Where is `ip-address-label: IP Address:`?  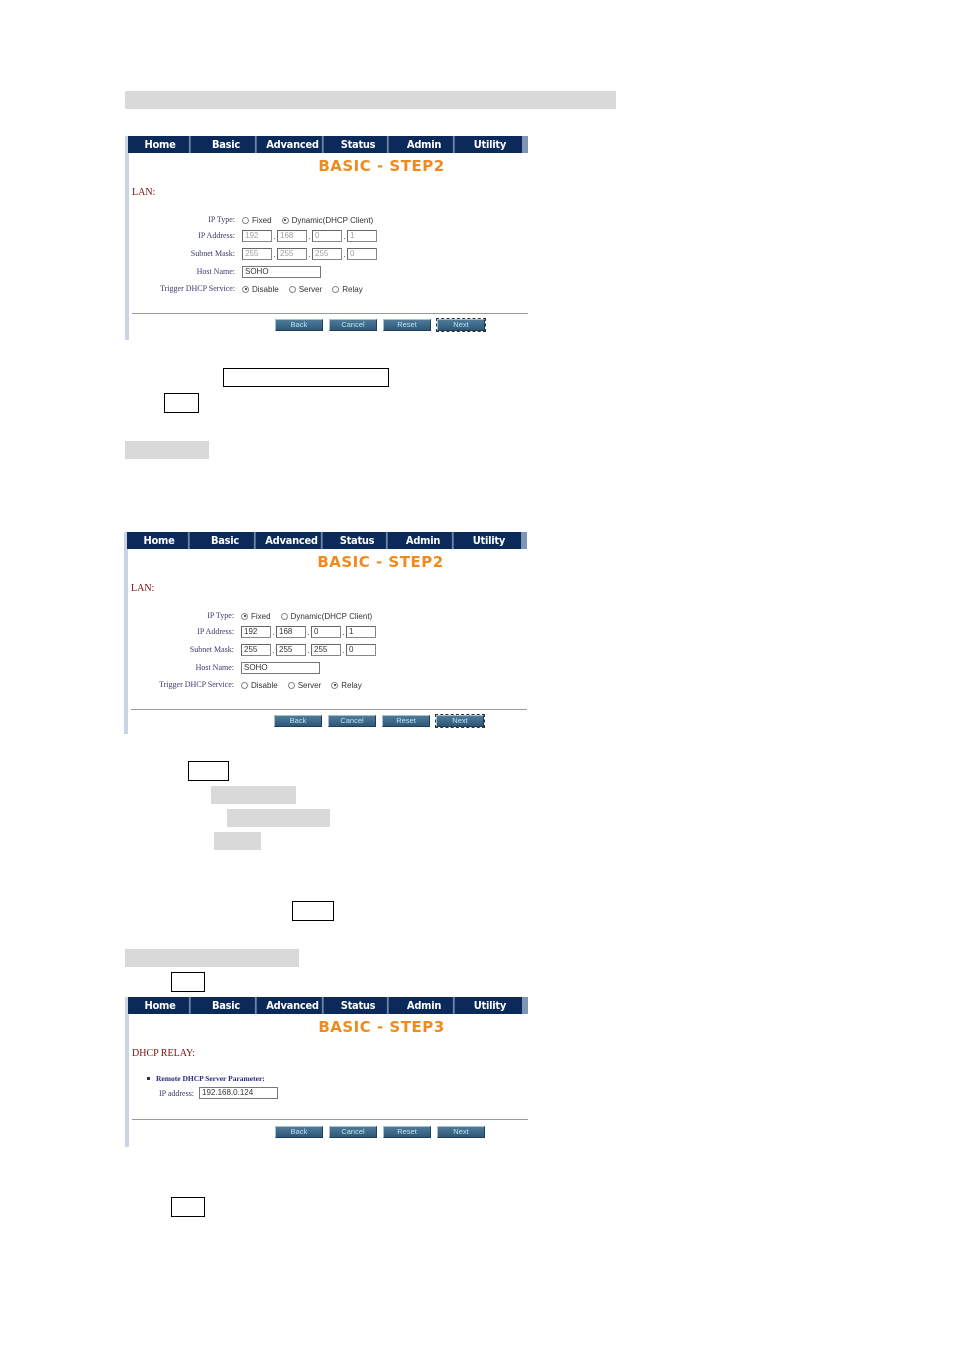
ip-address-label: IP Address: is located at coordinates (215, 631).